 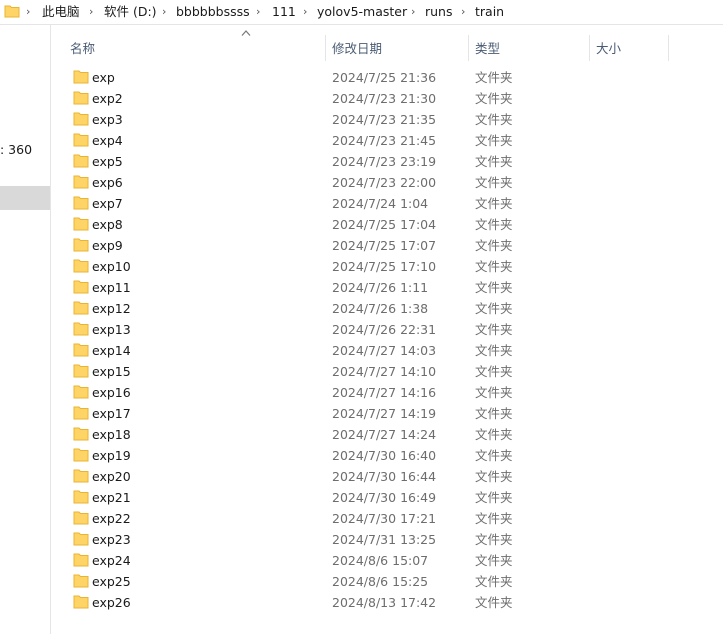 I want to click on column-header-type: 类型, so click(x=487, y=49).